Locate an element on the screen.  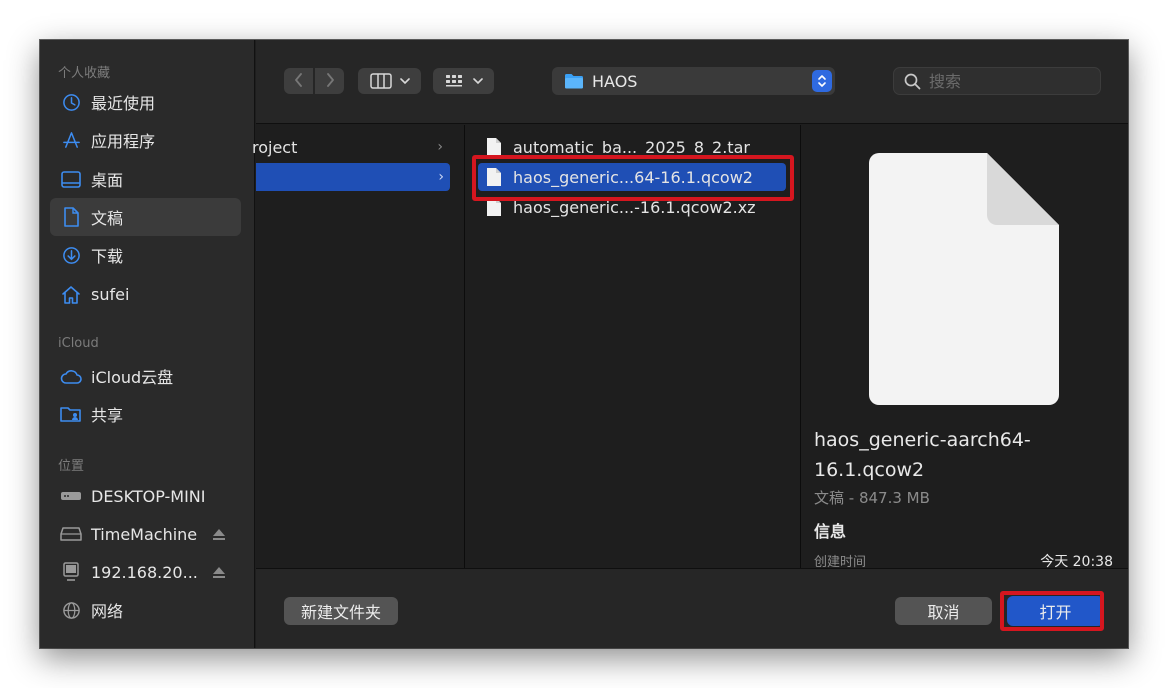
list-item-selected: › is located at coordinates (353, 177).